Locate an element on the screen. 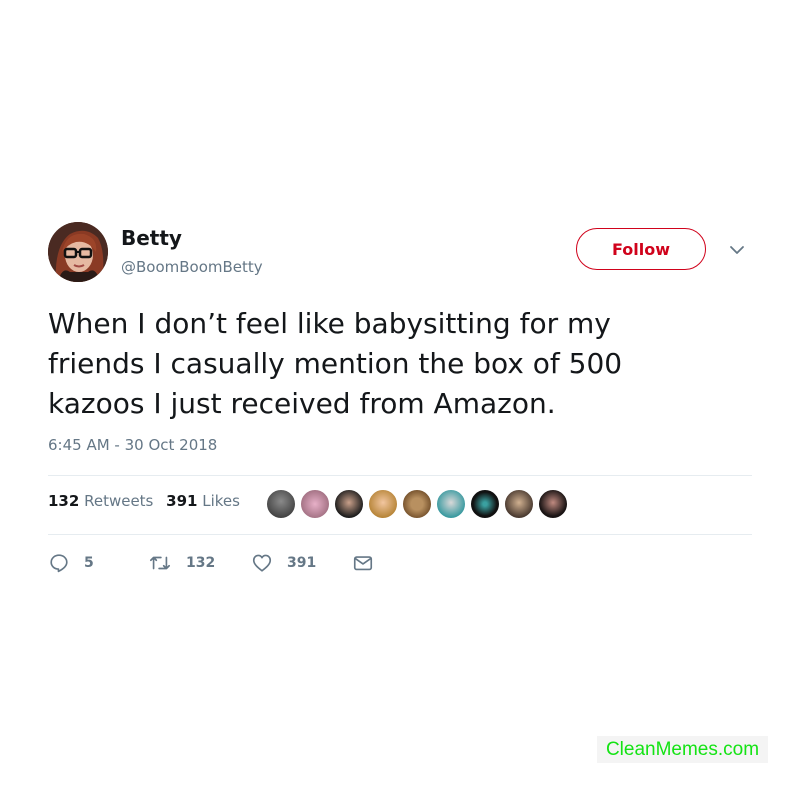 The width and height of the screenshot is (800, 800). likes-stat: 391 Likes is located at coordinates (203, 501).